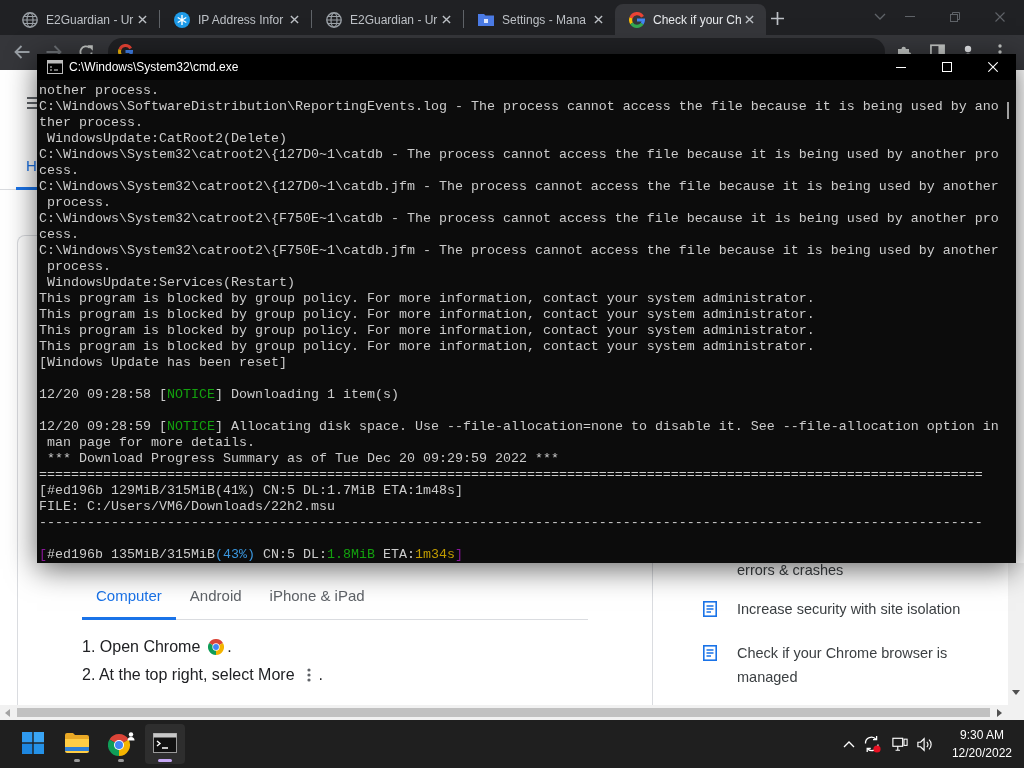  What do you see at coordinates (33, 743) in the screenshot?
I see `windows-logo-icon` at bounding box center [33, 743].